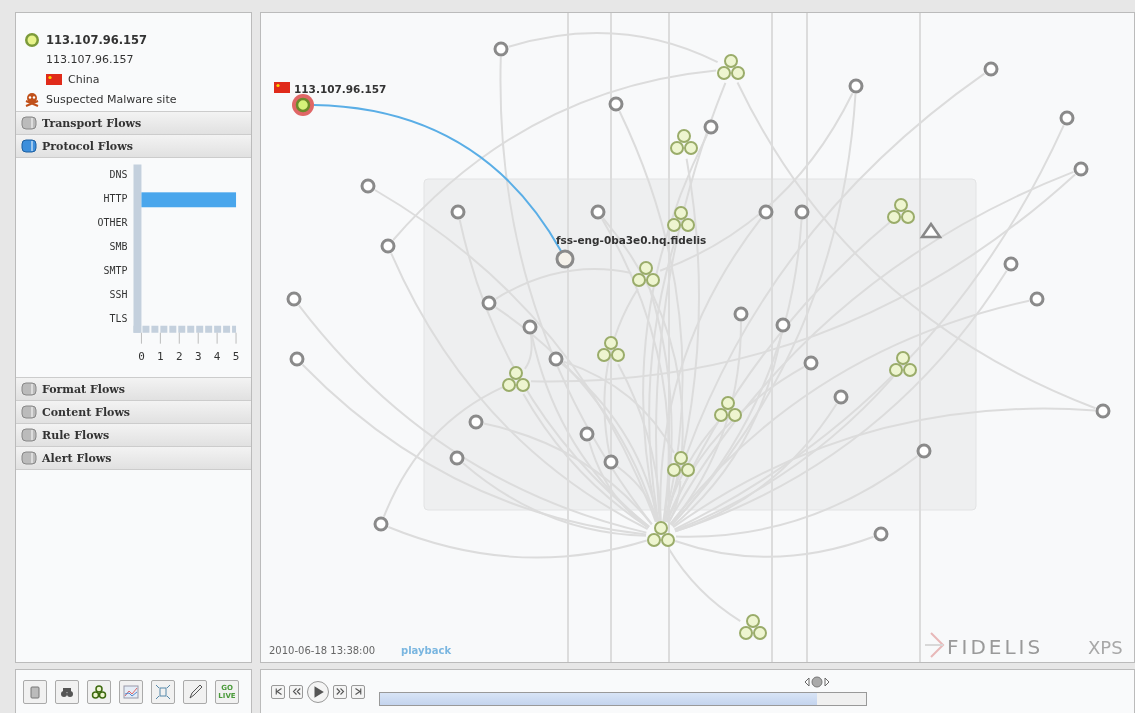 The width and height of the screenshot is (1135, 713). I want to click on fit-screen-button, so click(163, 691).